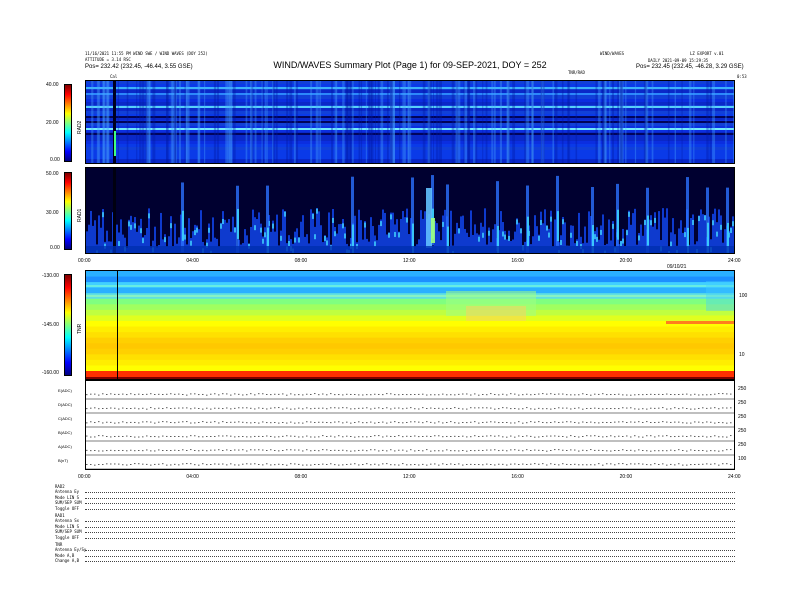 The image size is (792, 612). What do you see at coordinates (84, 477) in the screenshot?
I see `x-tick-label: 00:00` at bounding box center [84, 477].